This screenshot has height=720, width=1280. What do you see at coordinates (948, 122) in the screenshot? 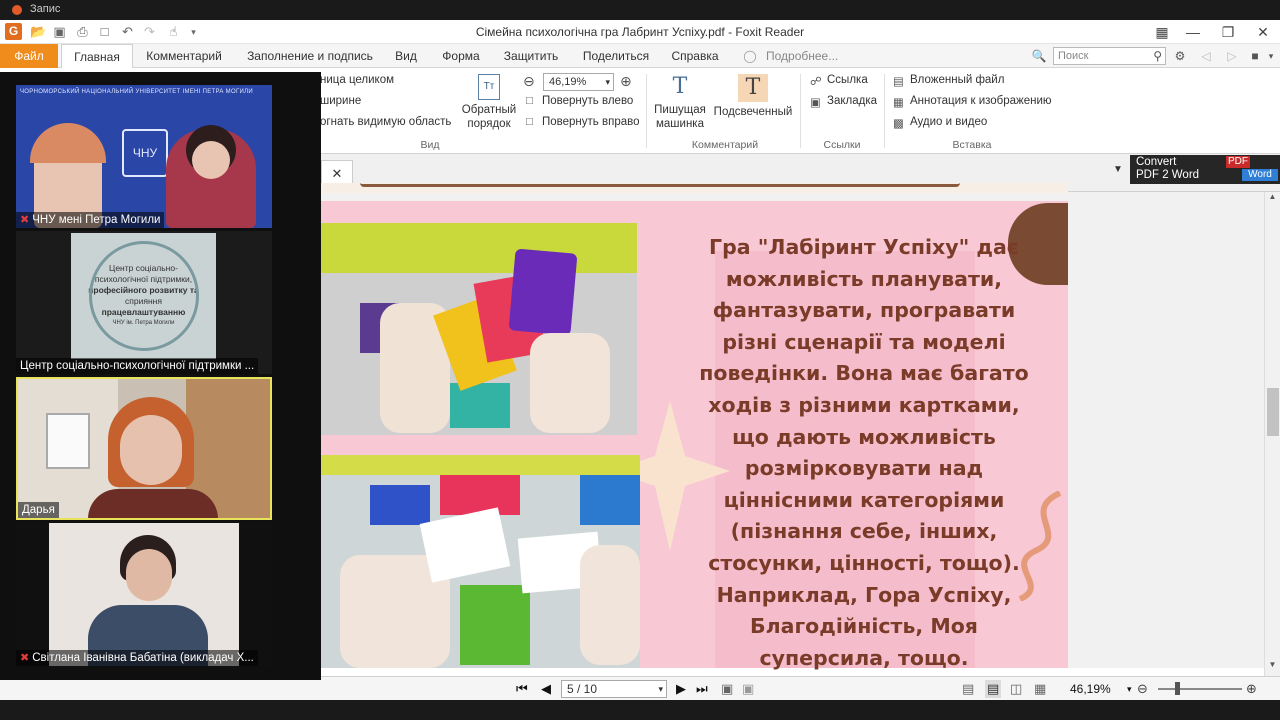
I see `audio-video-button: Аудио и видео` at bounding box center [948, 122].